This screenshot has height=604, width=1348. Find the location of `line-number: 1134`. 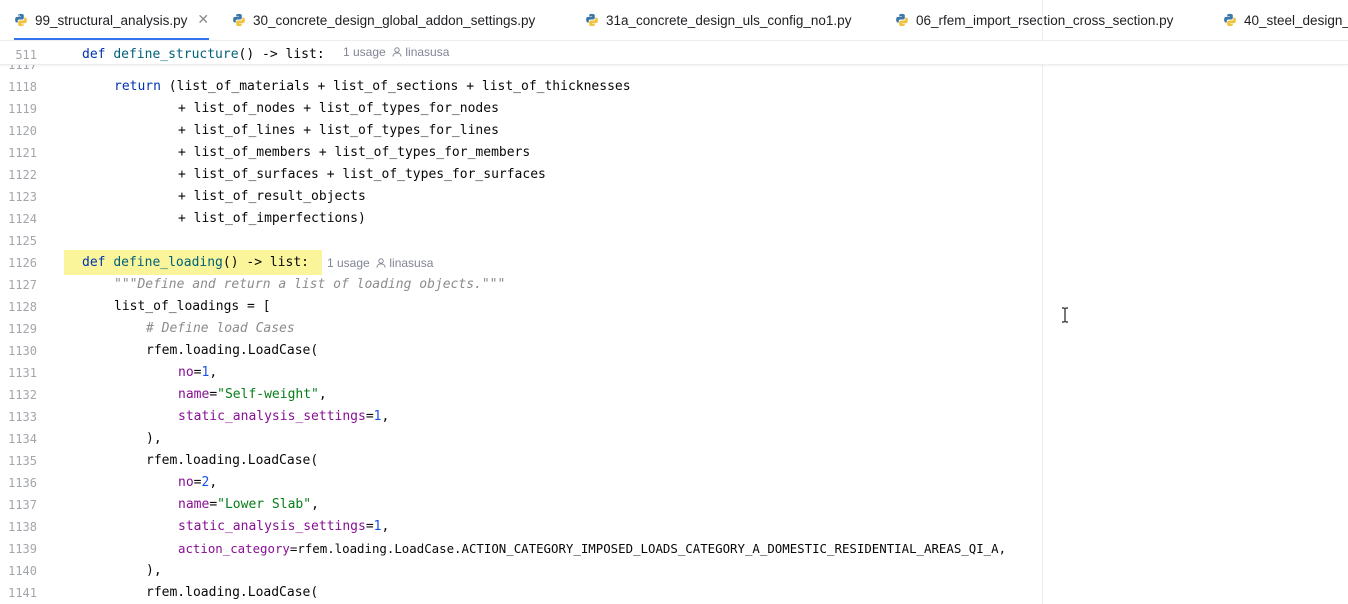

line-number: 1134 is located at coordinates (22, 439).